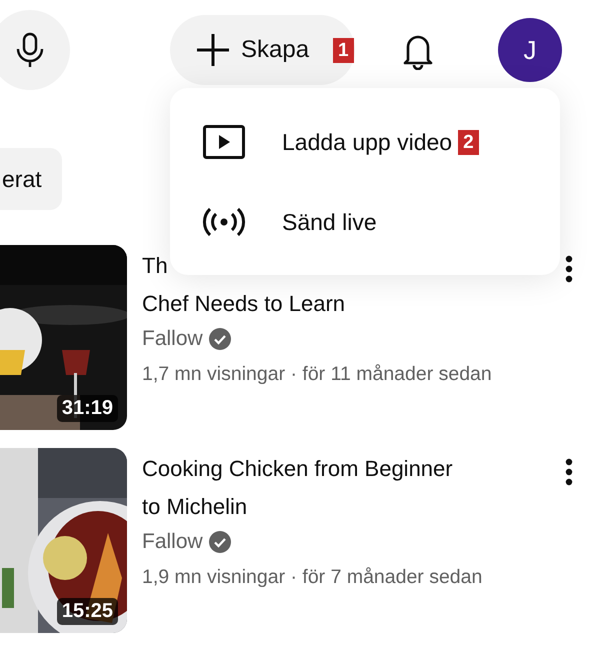 The width and height of the screenshot is (602, 652). What do you see at coordinates (344, 488) in the screenshot?
I see `video-title: Cooking Chicken from Beginner to Michelin` at bounding box center [344, 488].